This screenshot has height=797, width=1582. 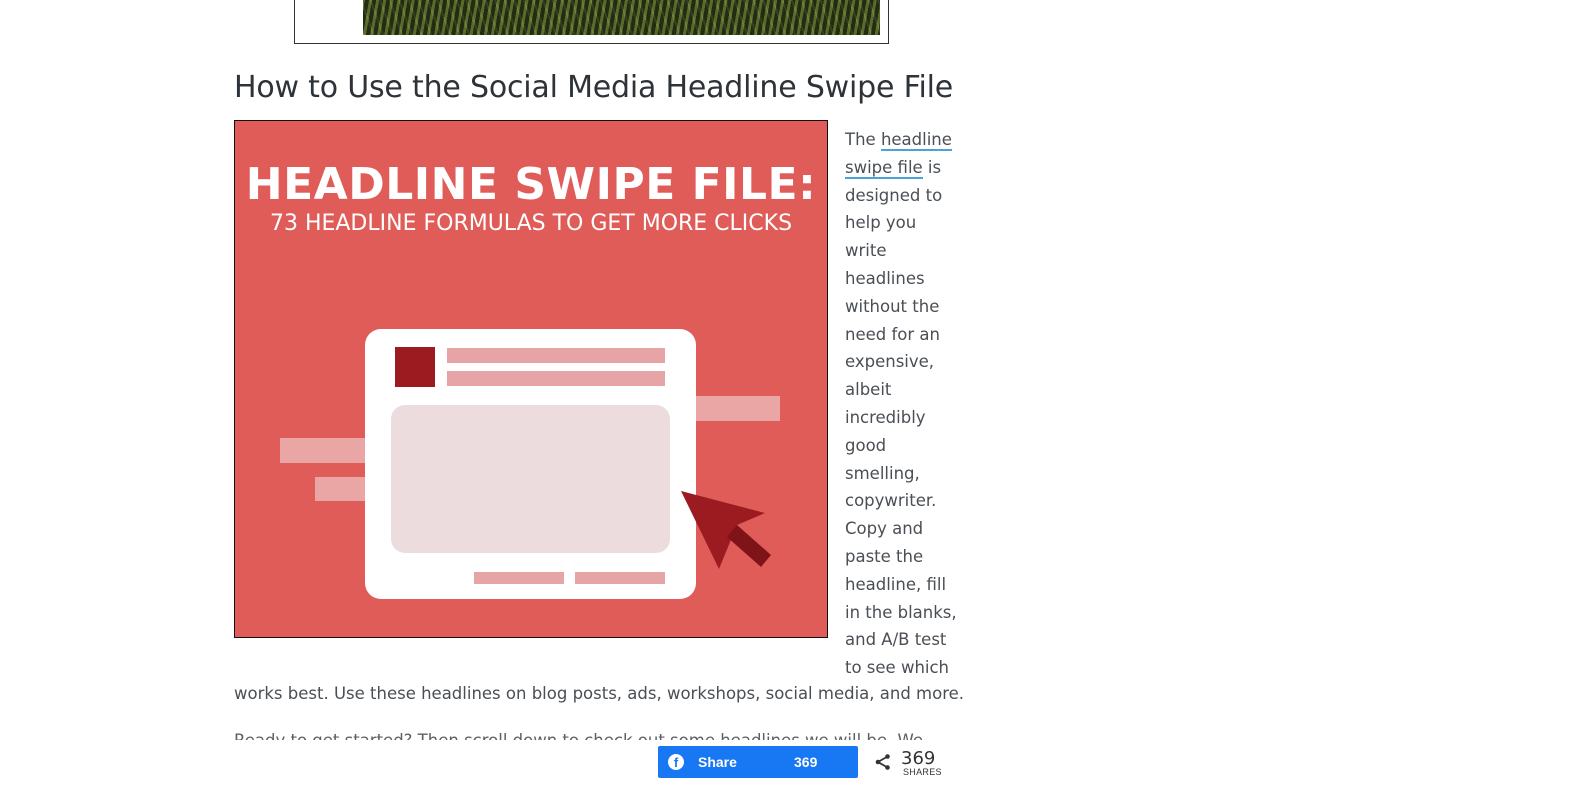 I want to click on browser-mockup-illustration, so click(x=530, y=464).